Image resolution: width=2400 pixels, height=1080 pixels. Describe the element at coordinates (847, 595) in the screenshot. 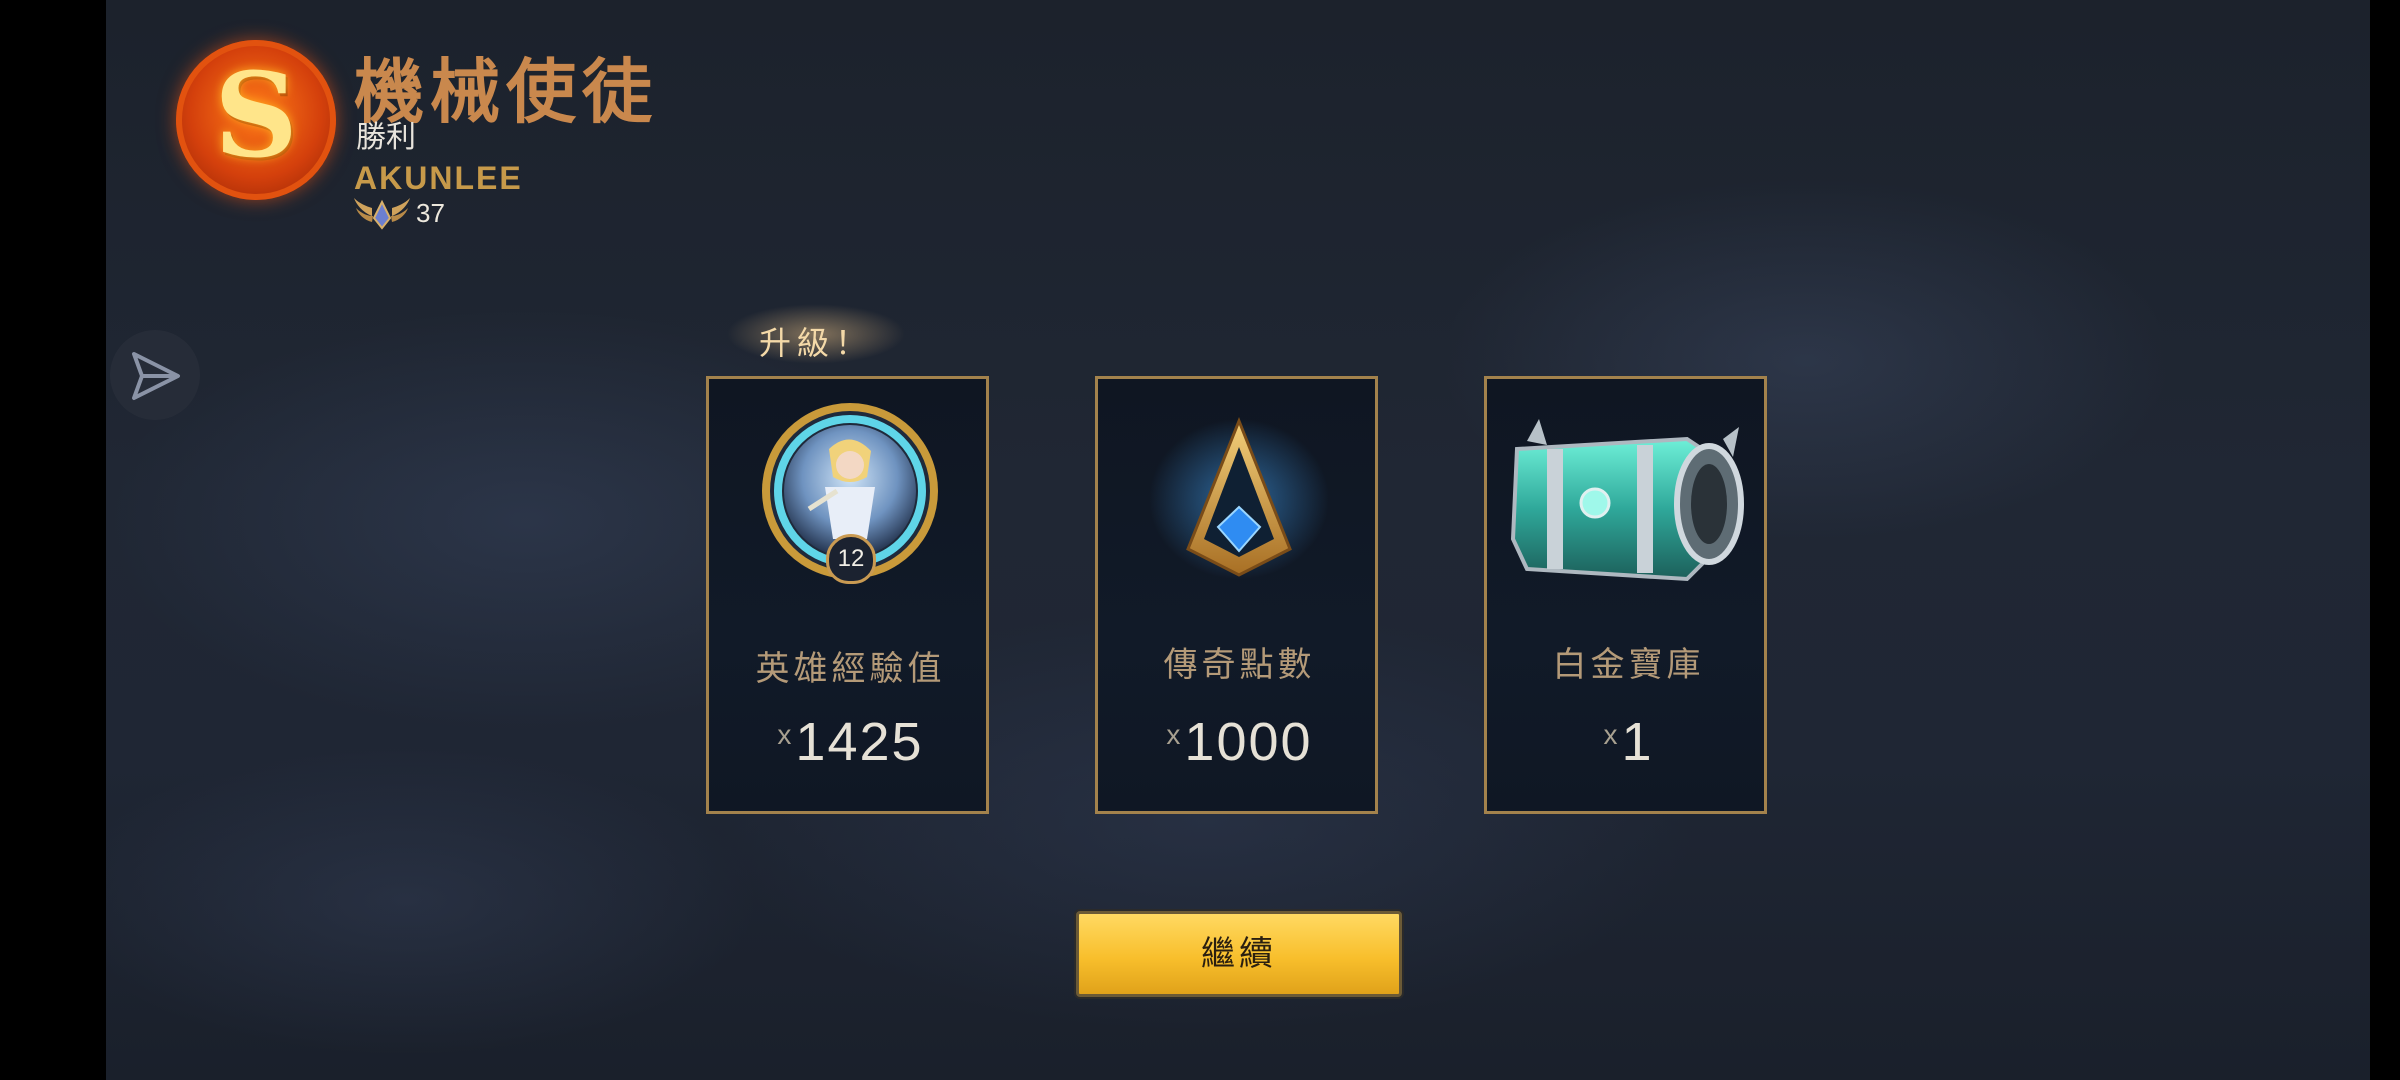

I see `reward-card-champion-xp: 12 英雄經驗值 x1425` at that location.